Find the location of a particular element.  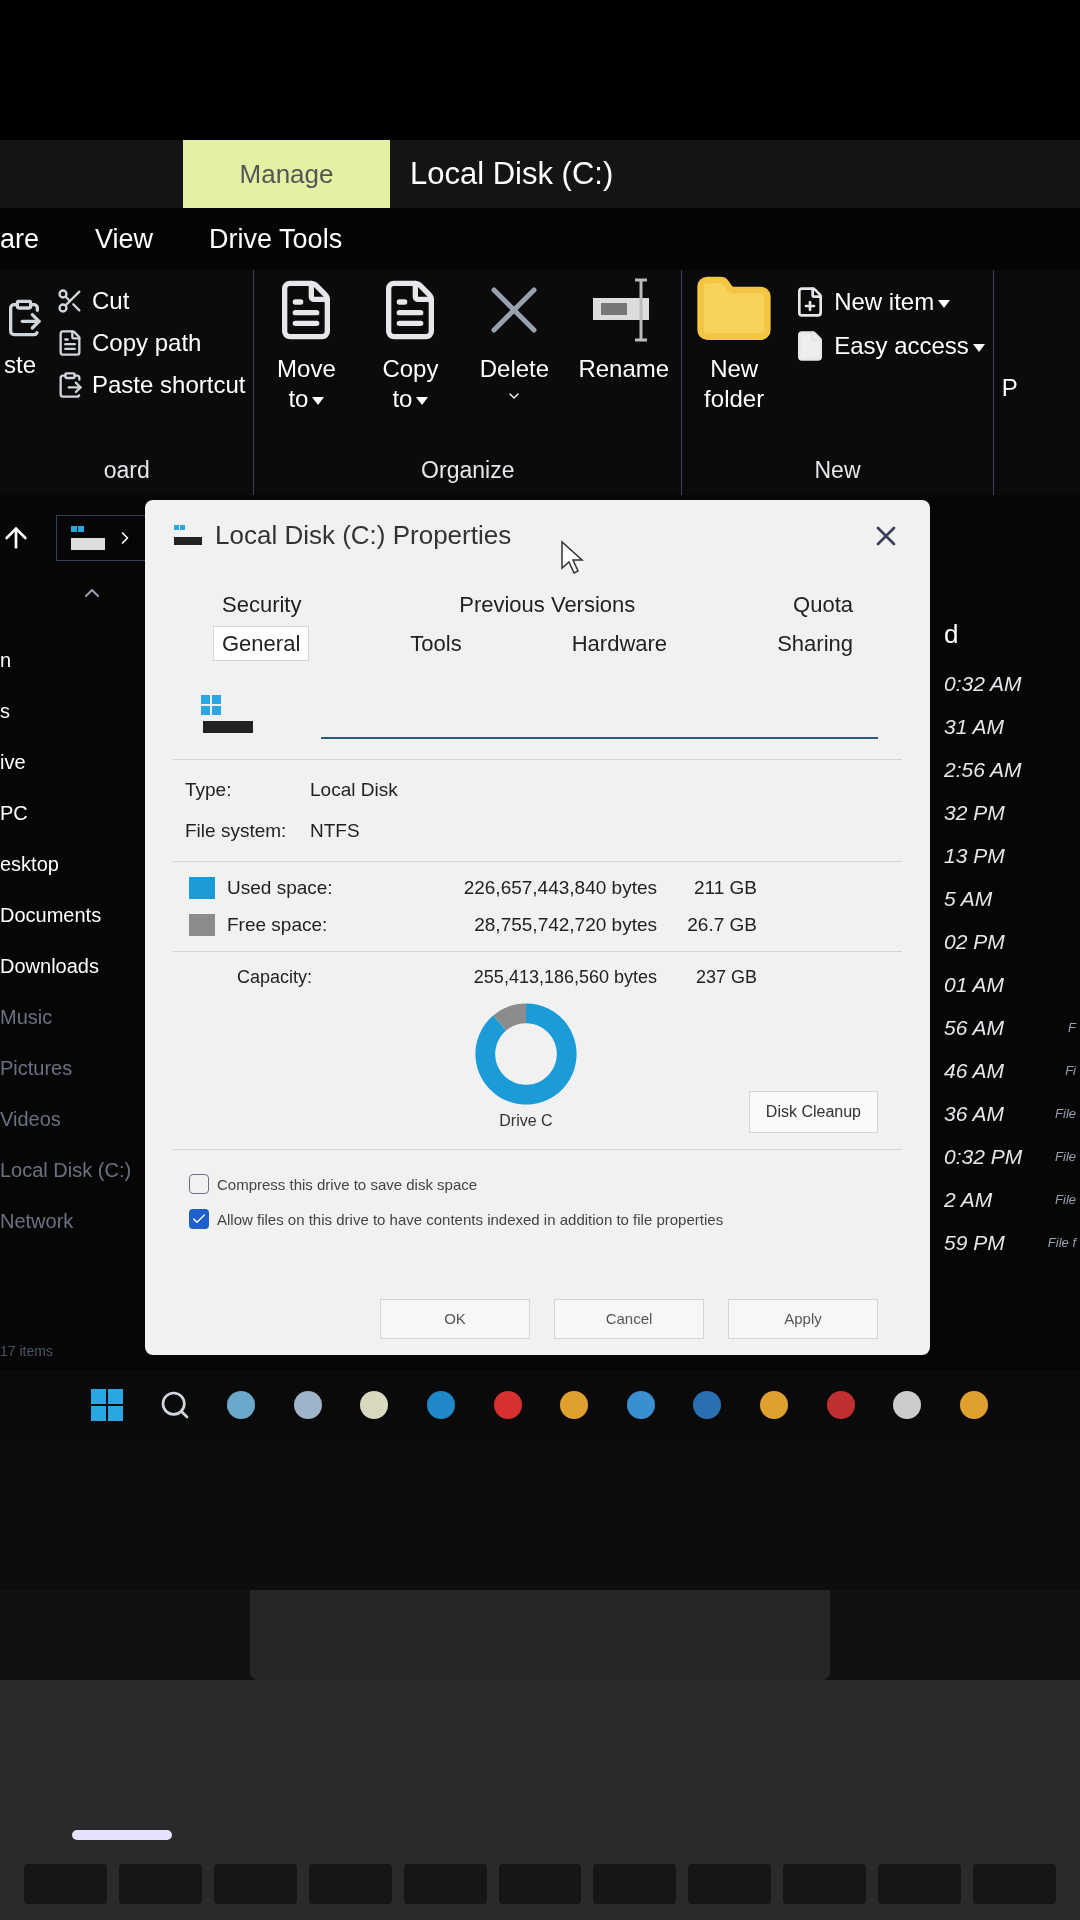

dialog-button: OK is located at coordinates (455, 1318).